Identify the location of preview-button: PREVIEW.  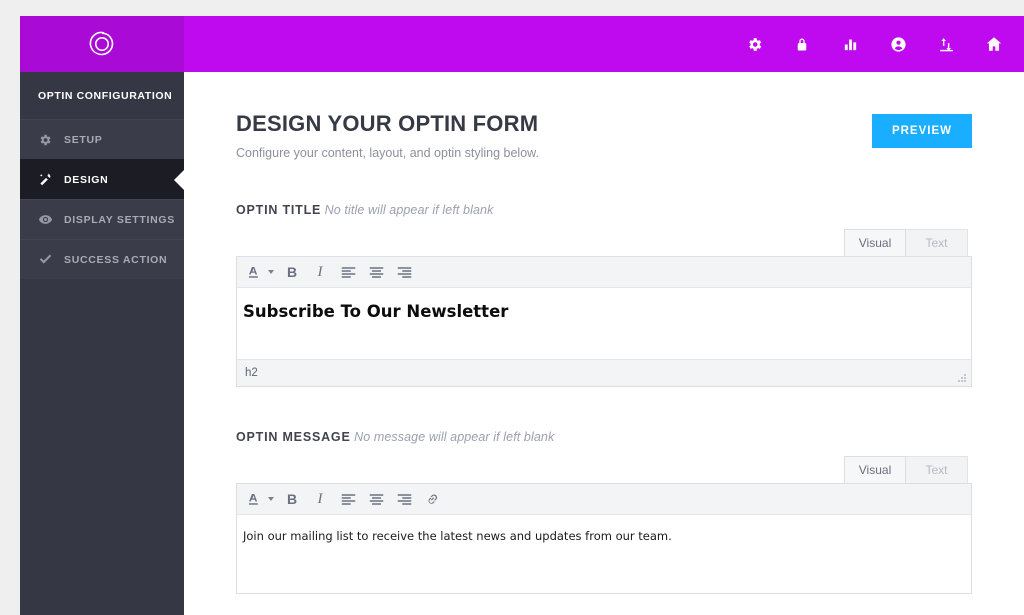
(921, 131).